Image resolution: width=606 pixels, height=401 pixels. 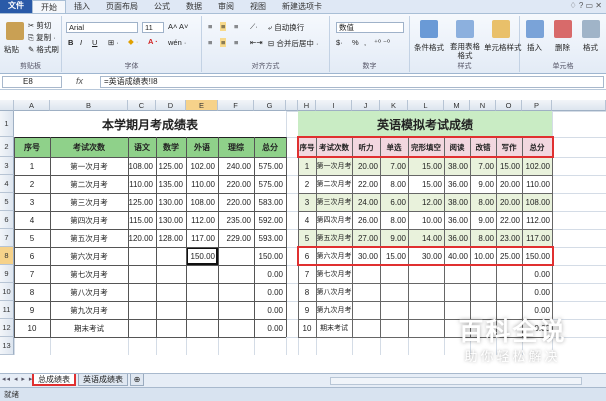 What do you see at coordinates (457, 238) in the screenshot?
I see `right-table-cell: 36.00` at bounding box center [457, 238].